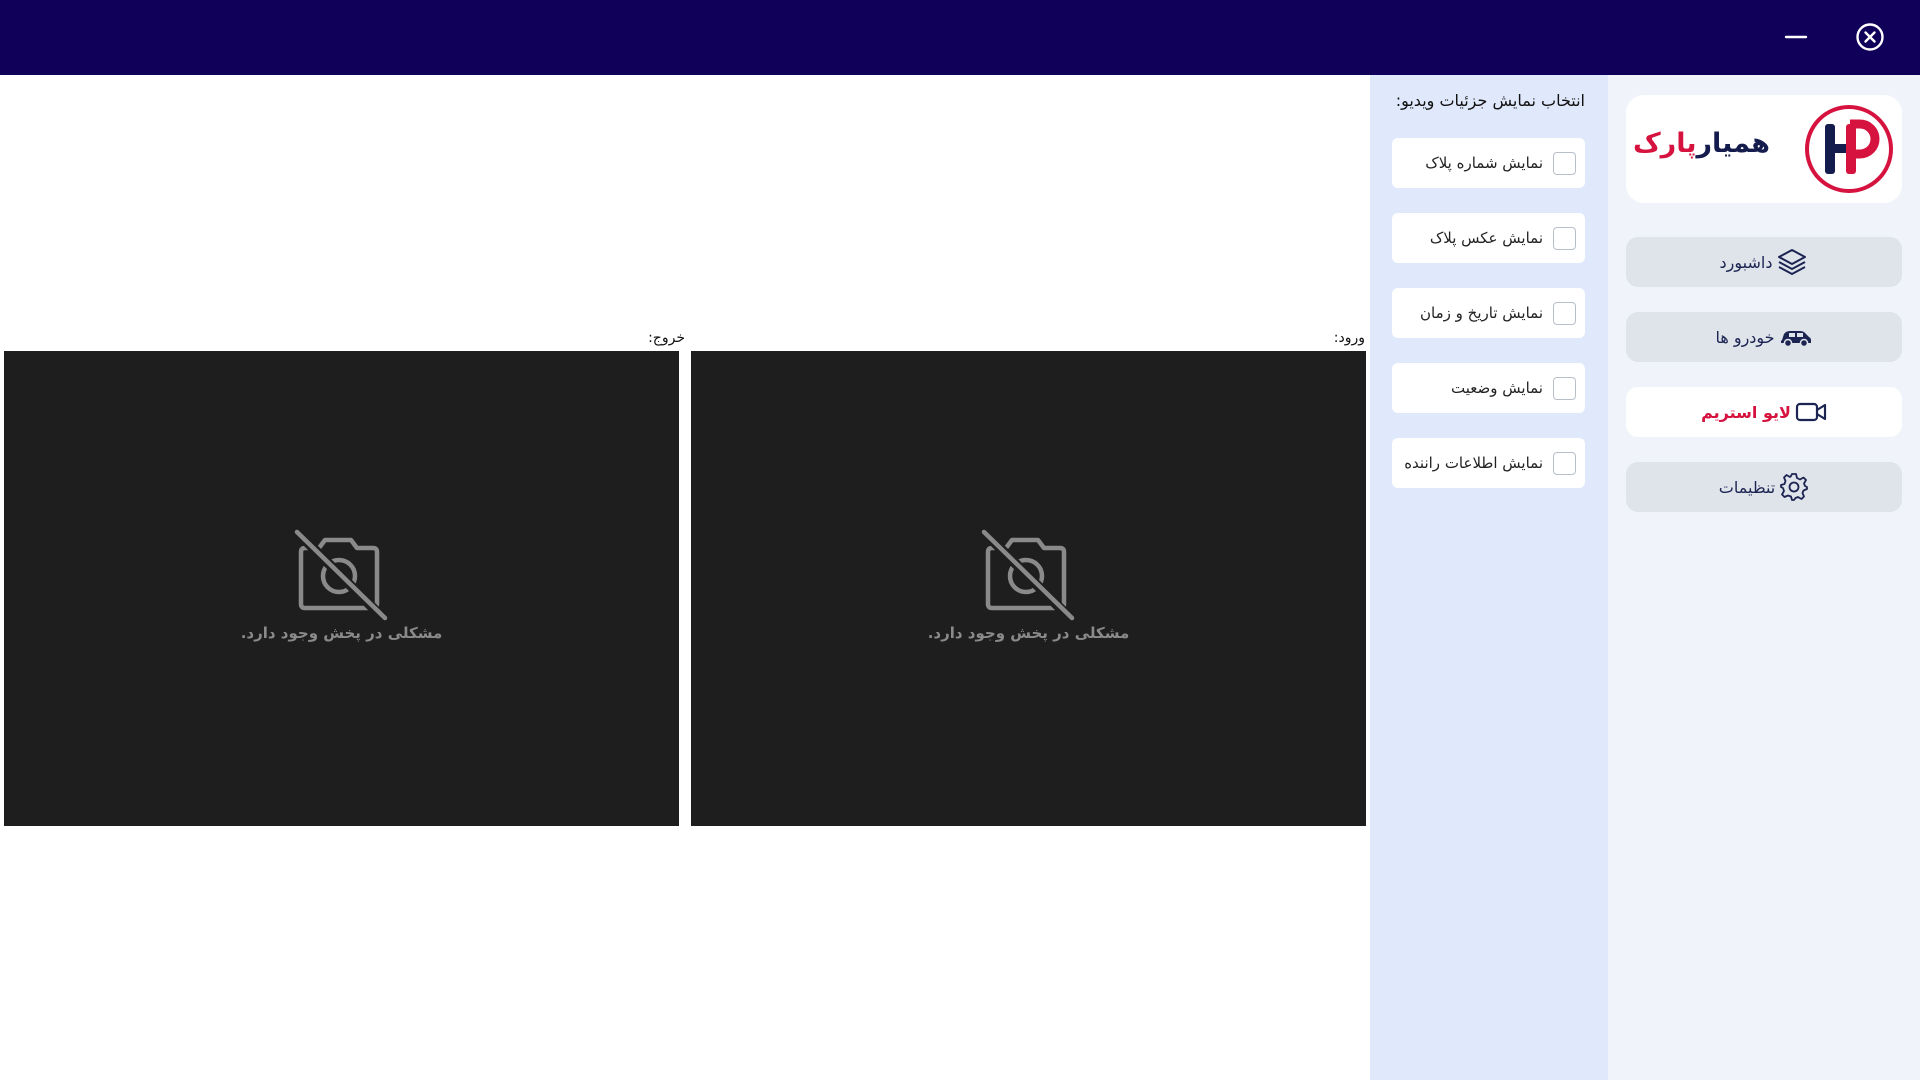 This screenshot has height=1080, width=1920. I want to click on car-icon, so click(1795, 339).